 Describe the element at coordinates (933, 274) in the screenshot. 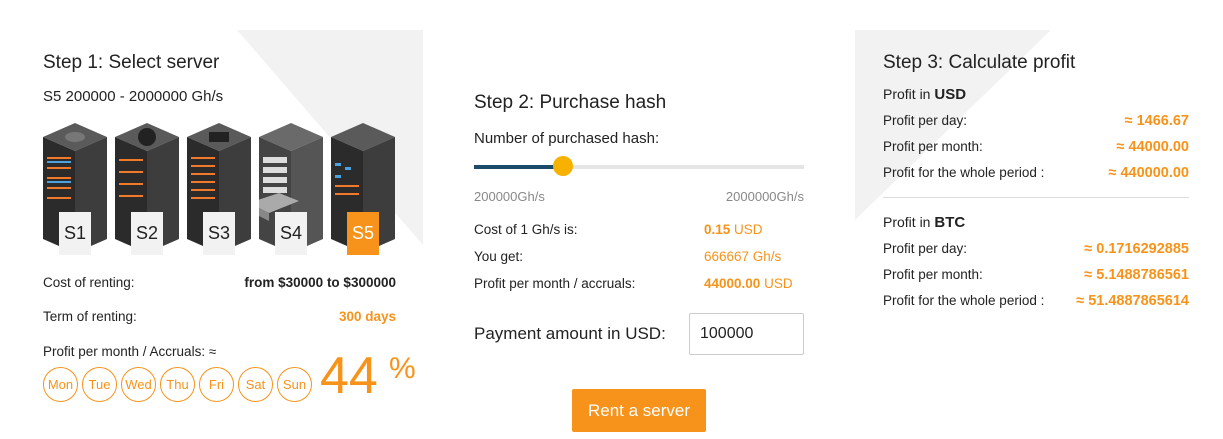

I see `btc-profit-label: Profit per month:` at that location.